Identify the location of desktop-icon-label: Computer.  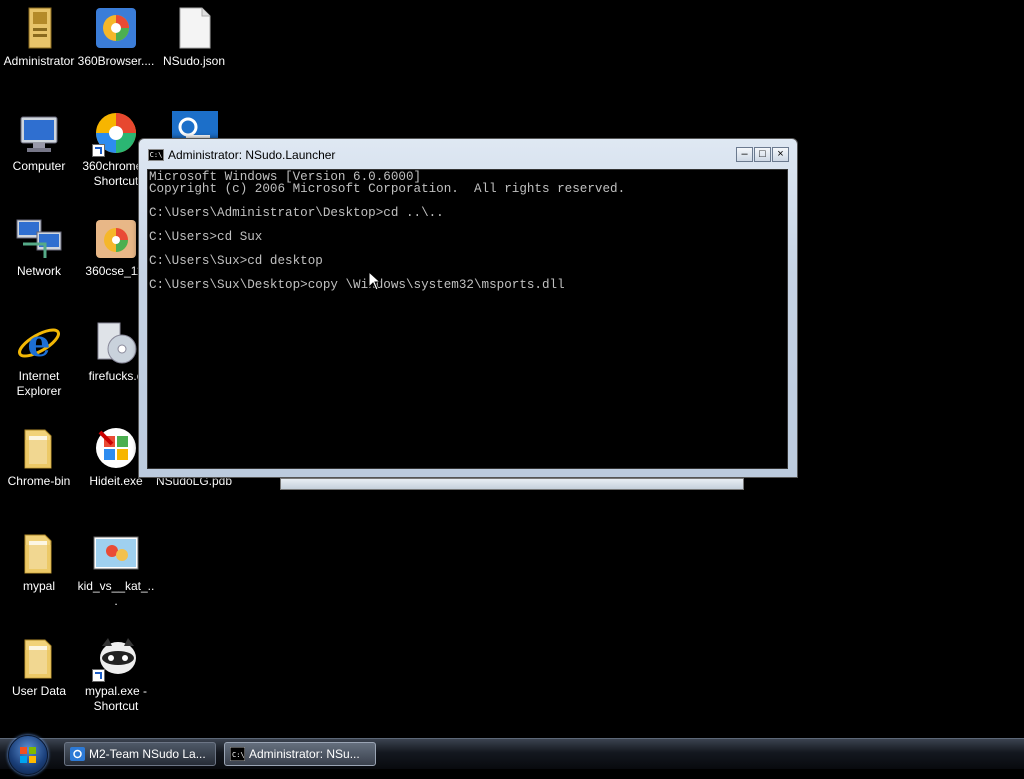
(39, 166).